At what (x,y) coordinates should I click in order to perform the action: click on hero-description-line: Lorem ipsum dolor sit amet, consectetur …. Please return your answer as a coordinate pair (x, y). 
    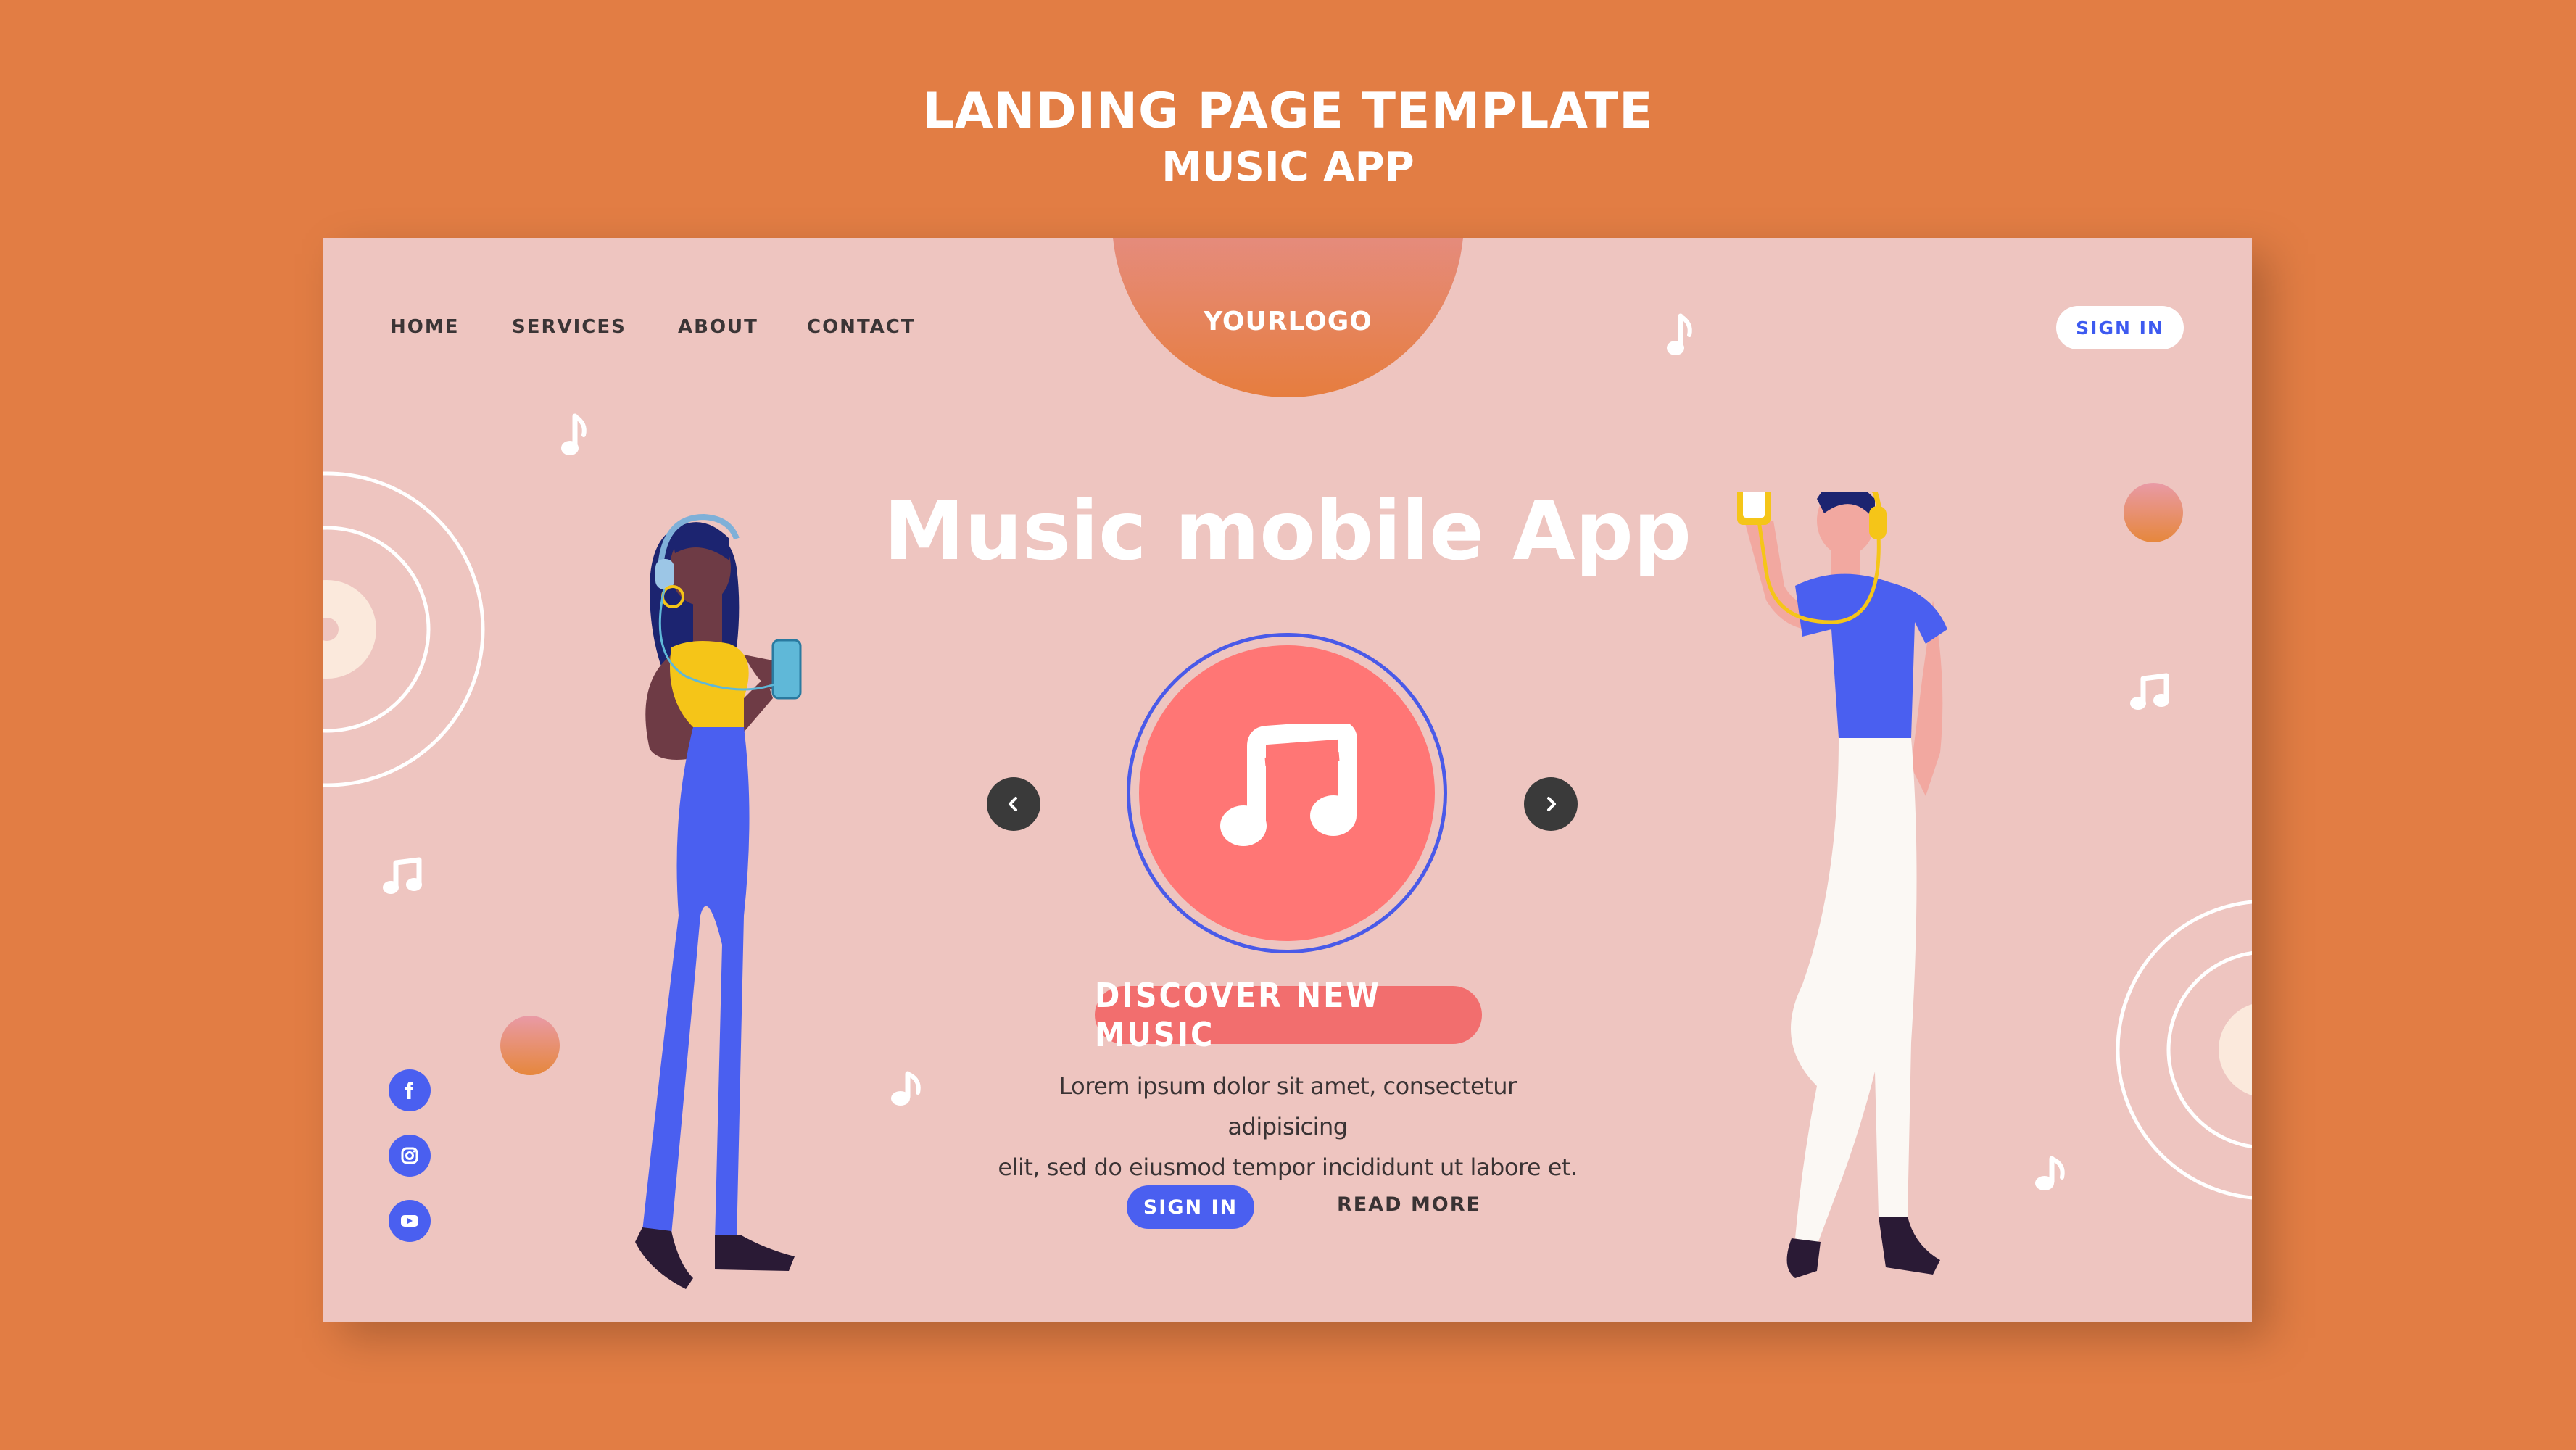
    Looking at the image, I should click on (1288, 1106).